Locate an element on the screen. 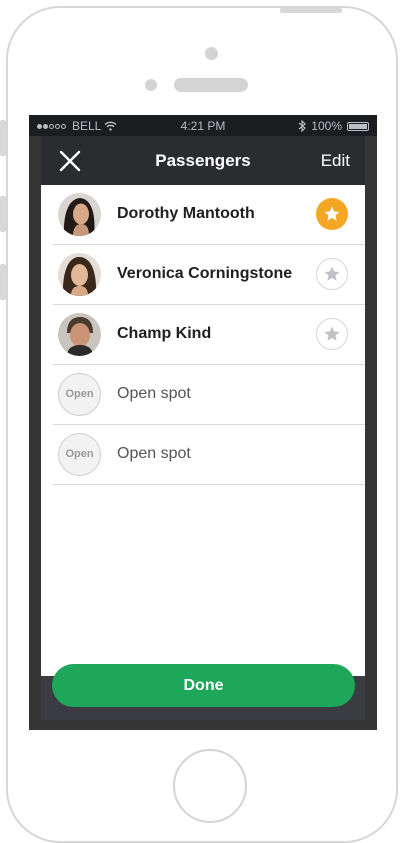 Image resolution: width=401 pixels, height=843 pixels. passenger-name: Champ Kind is located at coordinates (164, 333).